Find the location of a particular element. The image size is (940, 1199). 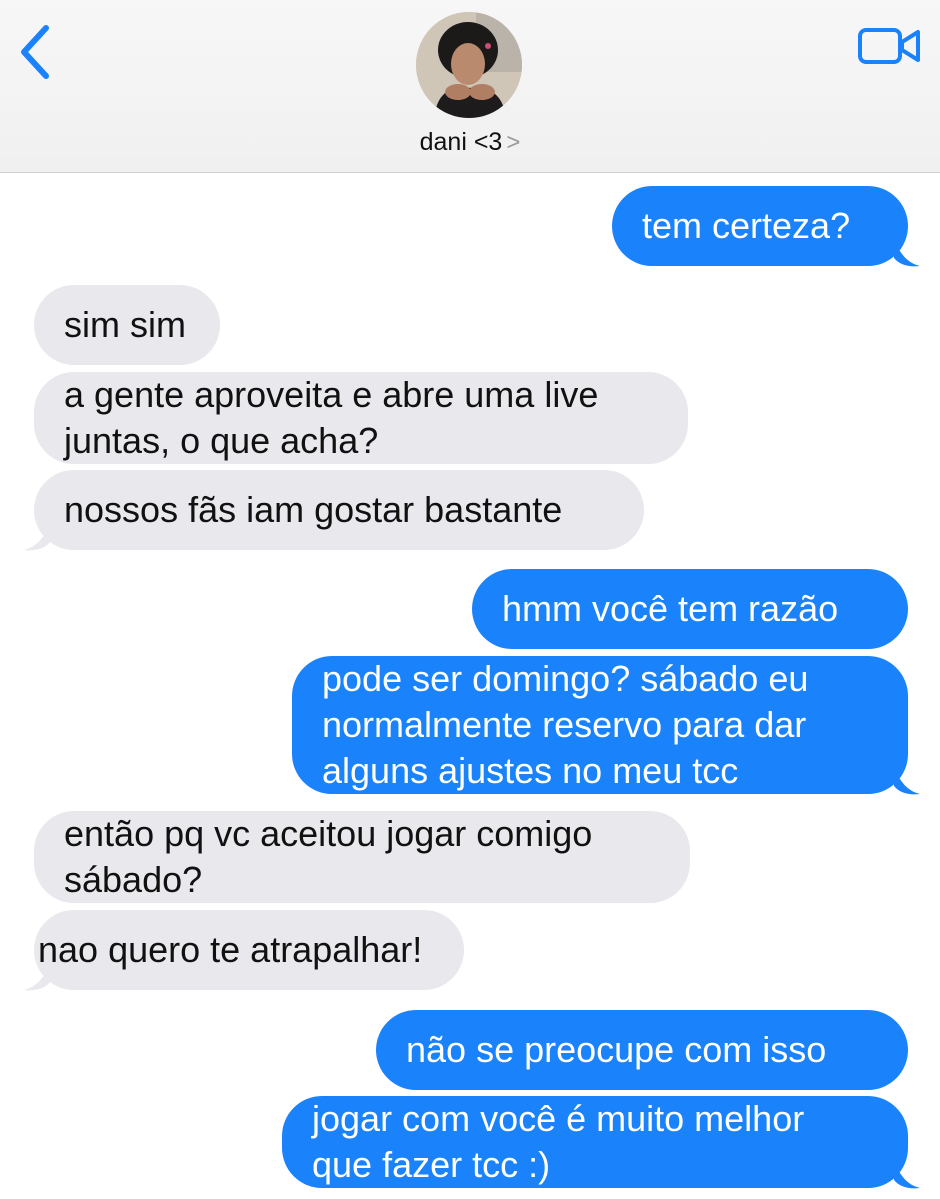

message-text-line: juntas, o que acha? is located at coordinates (221, 440).